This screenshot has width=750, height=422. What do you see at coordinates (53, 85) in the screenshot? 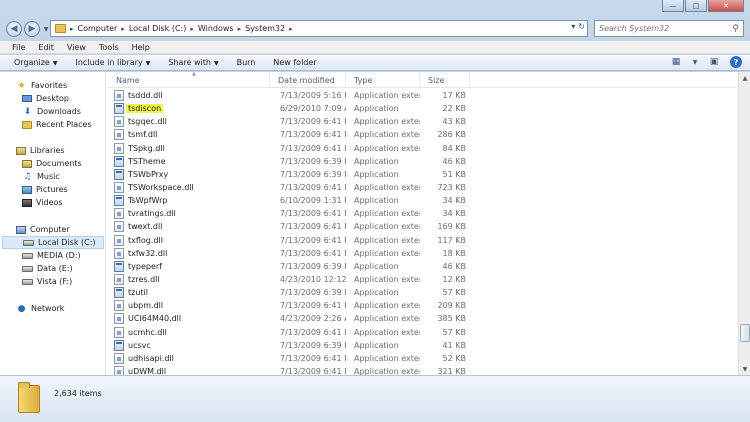
I see `nav-favorites: ★ Favorites` at bounding box center [53, 85].